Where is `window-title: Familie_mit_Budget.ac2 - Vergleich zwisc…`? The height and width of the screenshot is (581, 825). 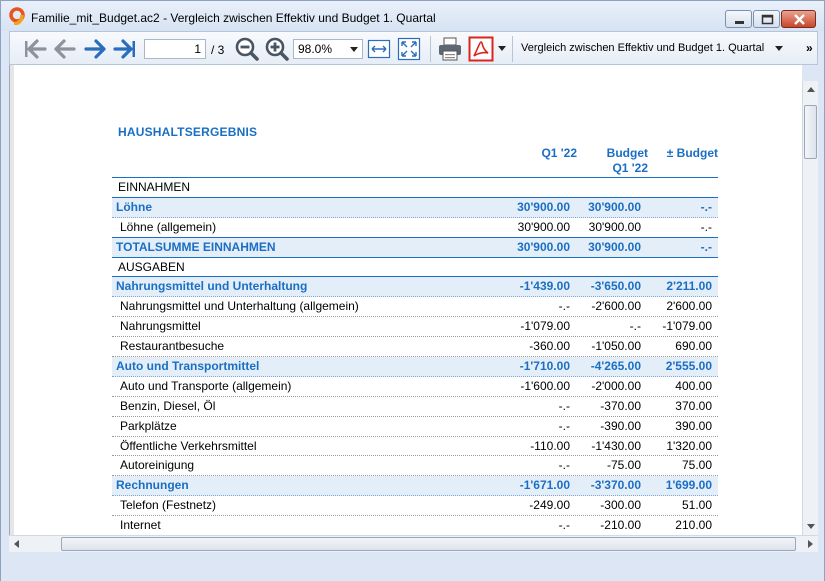 window-title: Familie_mit_Budget.ac2 - Vergleich zwisc… is located at coordinates (233, 18).